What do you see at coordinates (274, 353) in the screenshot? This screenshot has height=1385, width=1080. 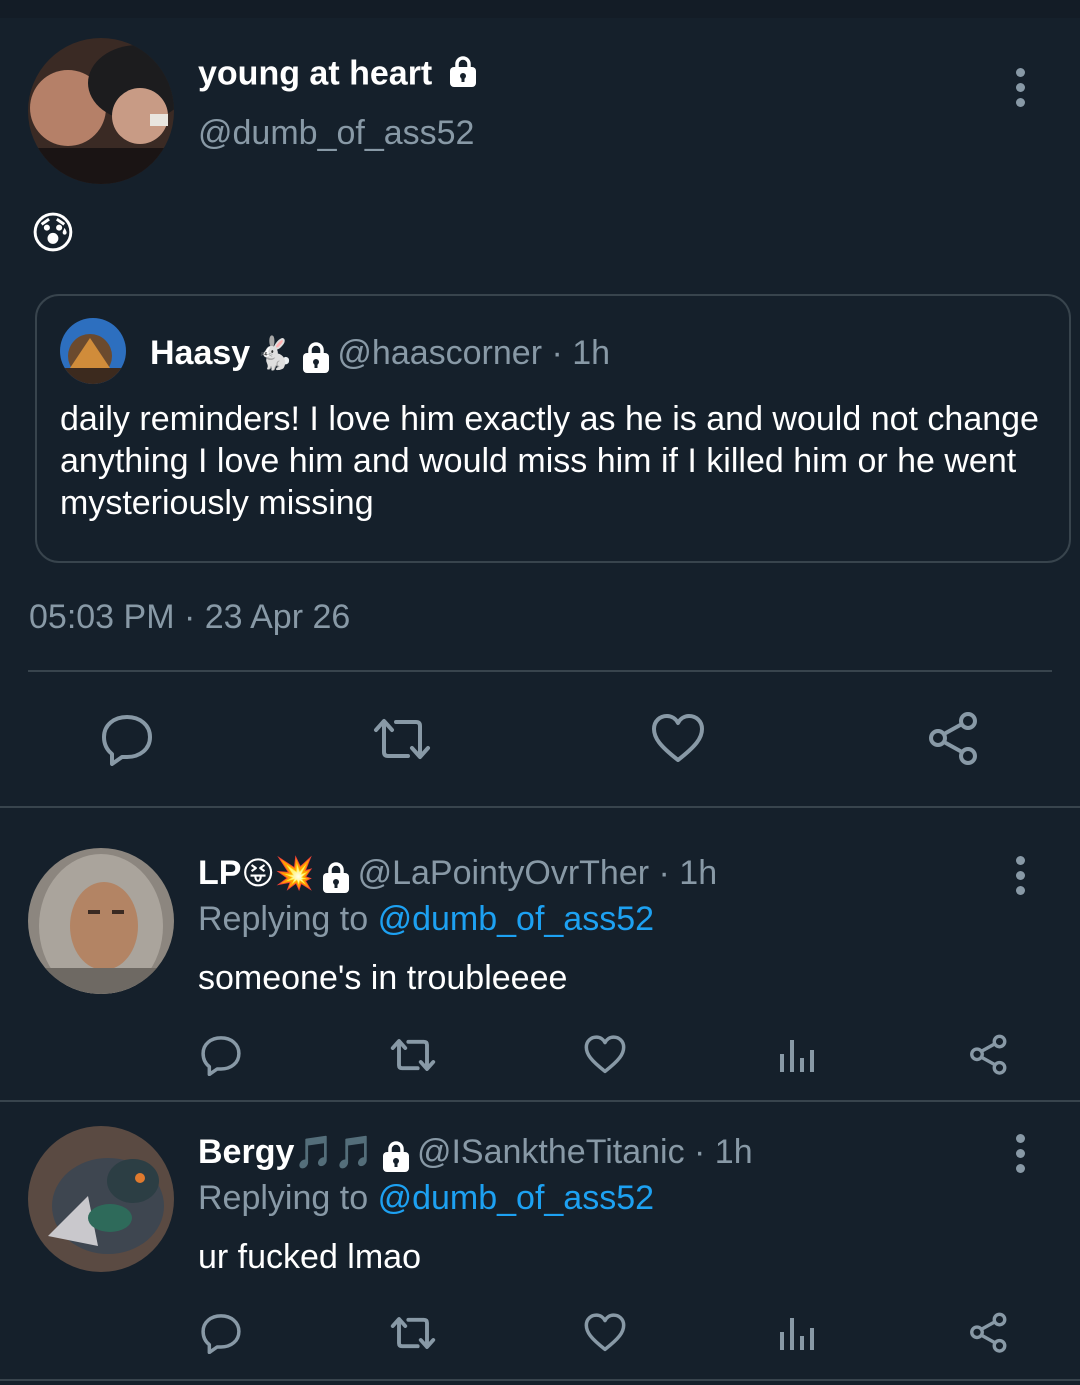 I see `rabbit-emoji: 🐇` at bounding box center [274, 353].